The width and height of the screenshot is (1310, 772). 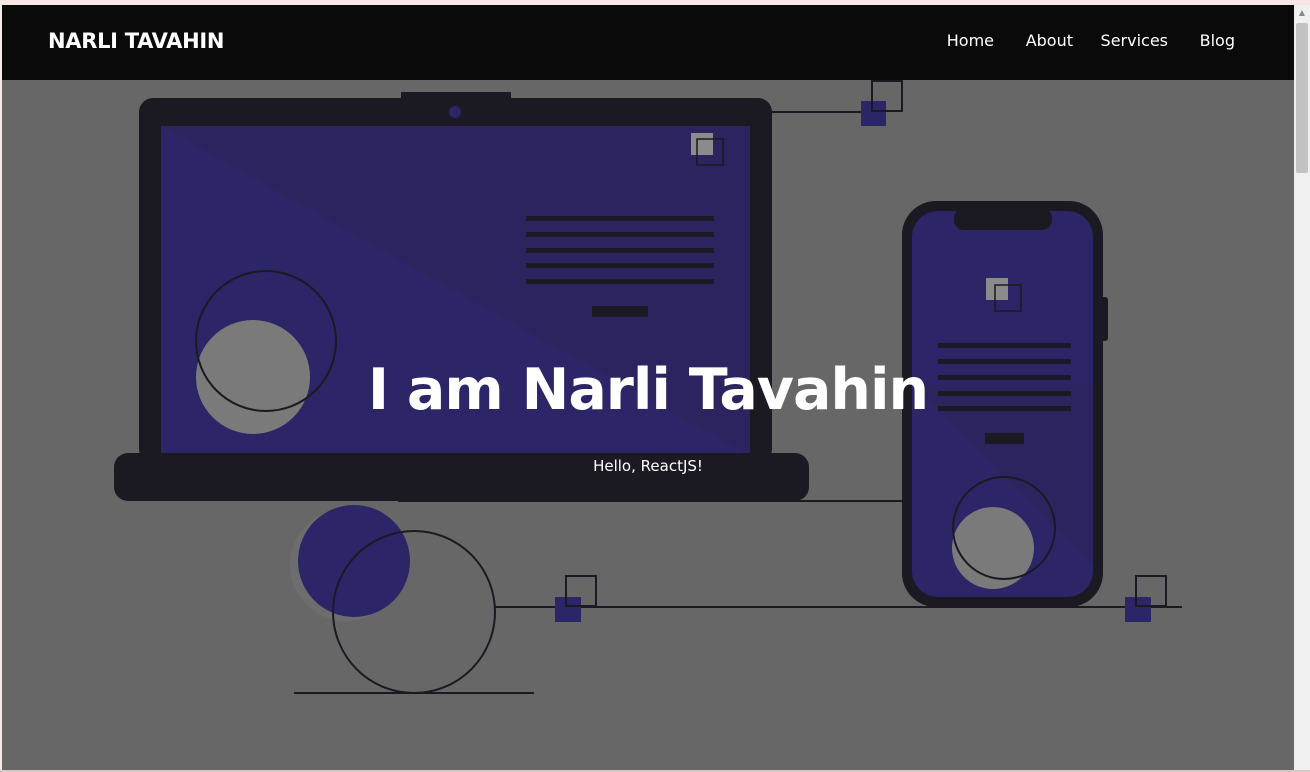 What do you see at coordinates (873, 113) in the screenshot?
I see `square-accent` at bounding box center [873, 113].